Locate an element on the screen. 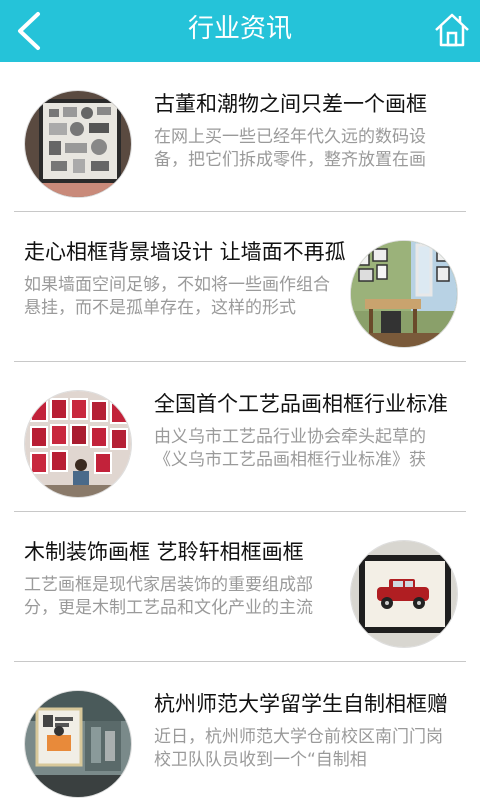 The image size is (480, 812). article-title: 全国首个工艺品画相框行业标准 is located at coordinates (301, 404).